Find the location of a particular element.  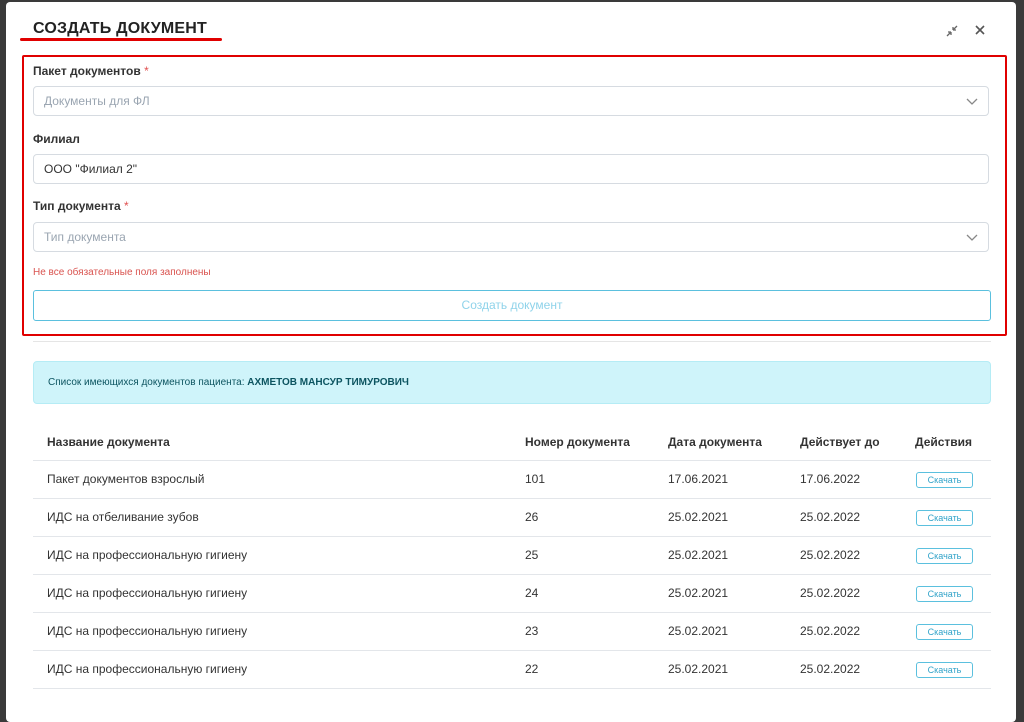

doc-date: 17.06.2021 is located at coordinates (698, 479).